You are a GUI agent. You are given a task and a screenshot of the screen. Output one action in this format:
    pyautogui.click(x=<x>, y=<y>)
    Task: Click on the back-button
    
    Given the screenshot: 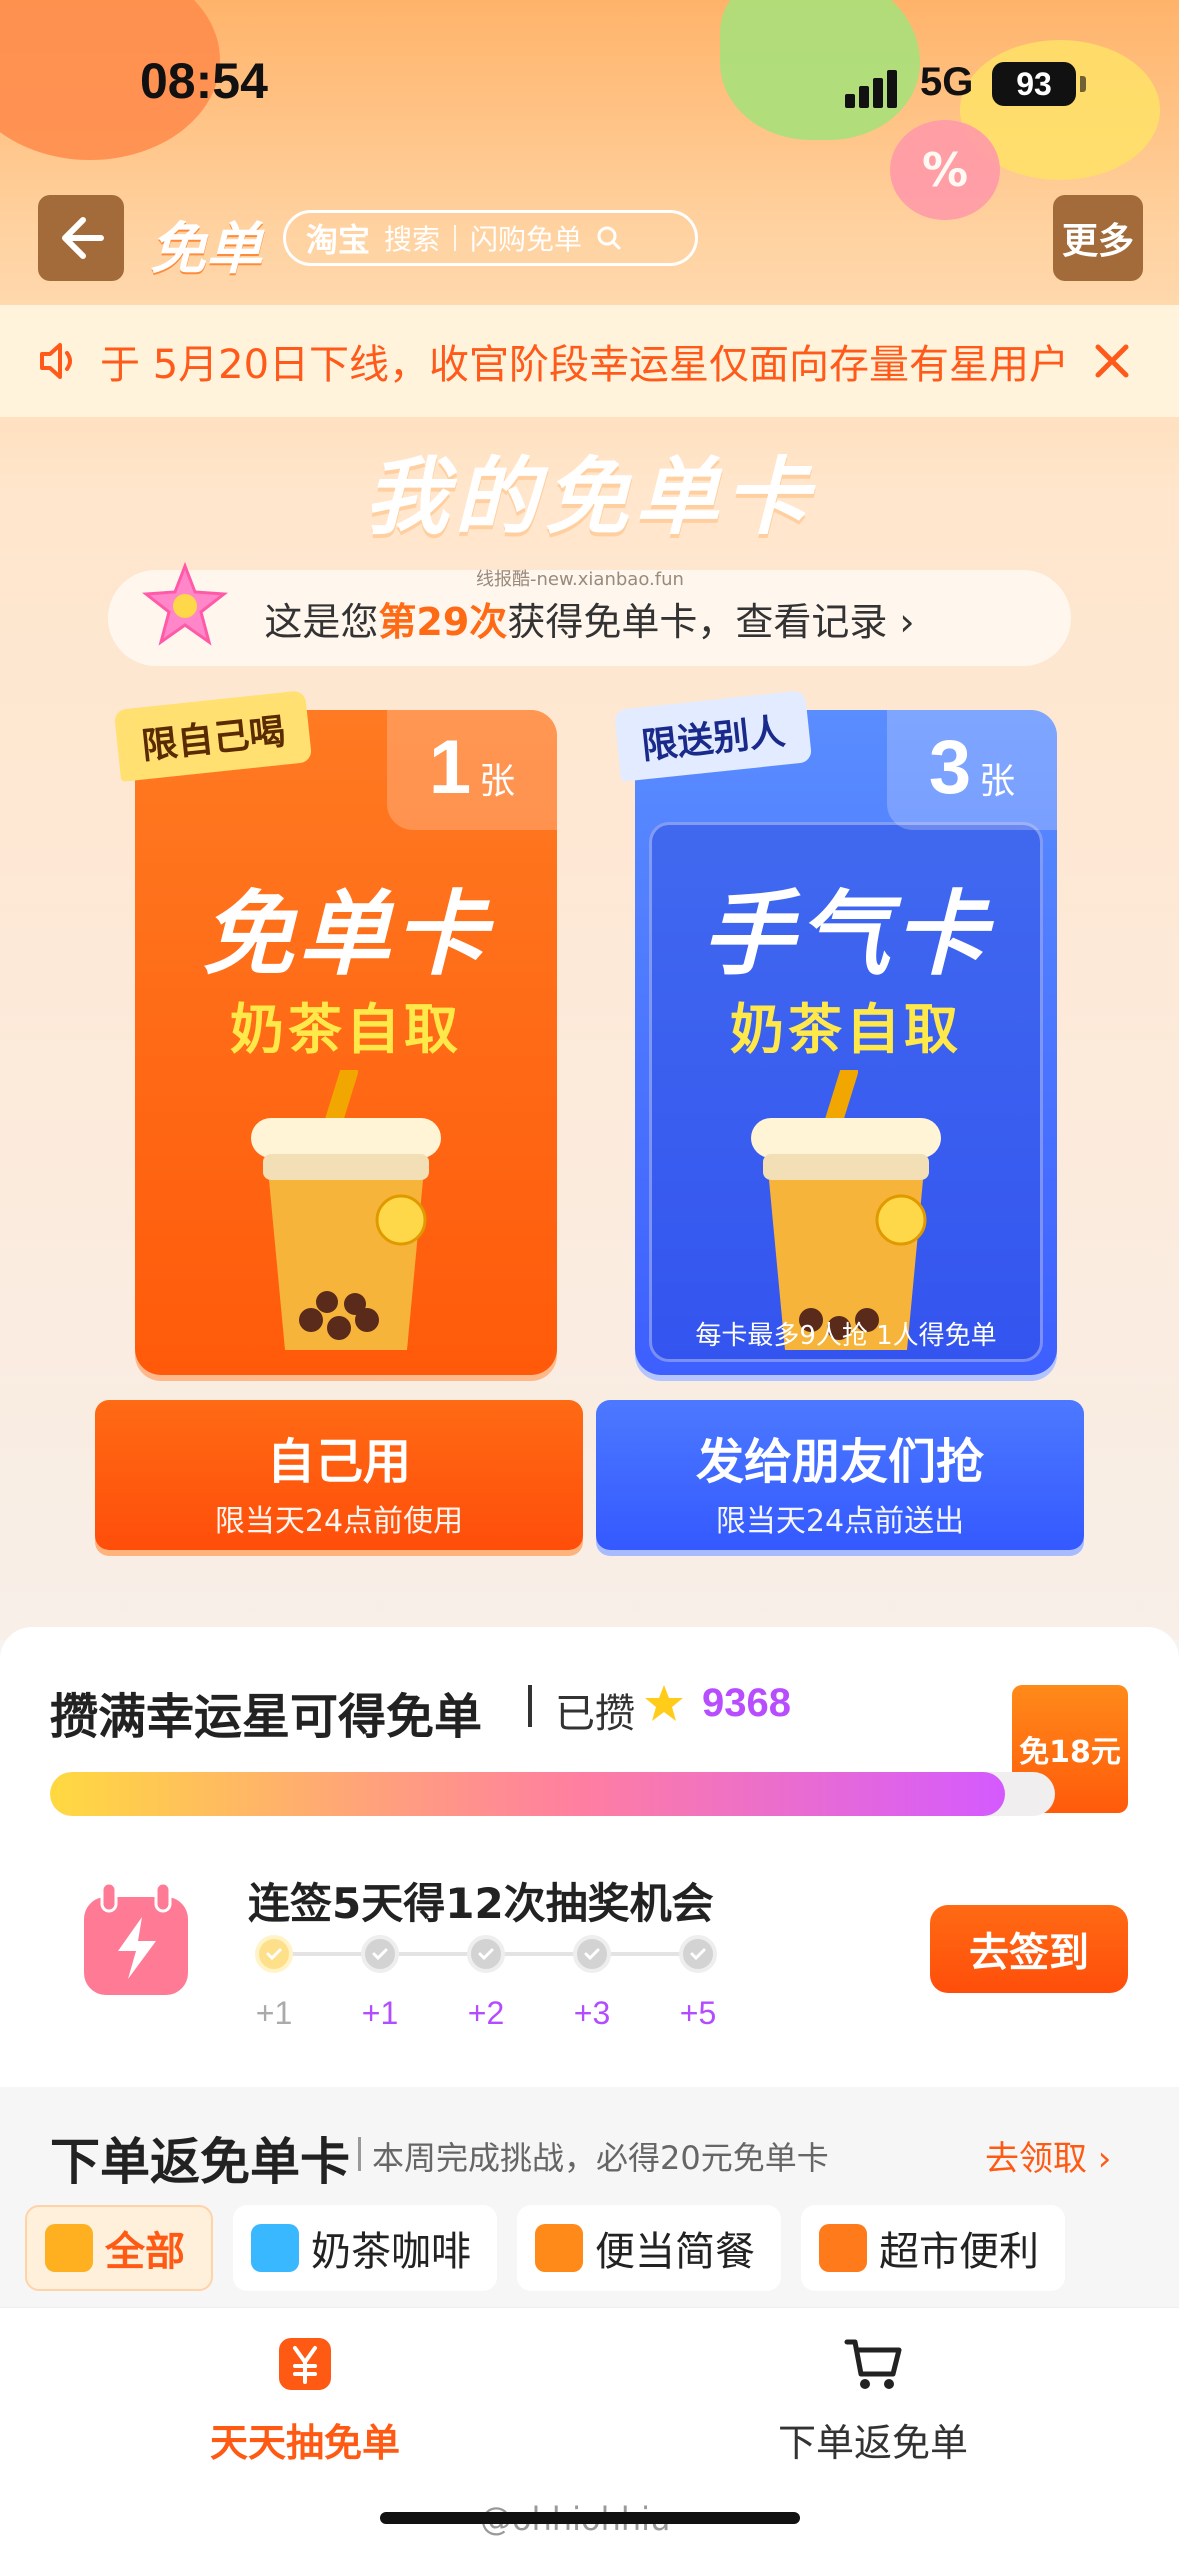 What is the action you would take?
    pyautogui.click(x=81, y=238)
    